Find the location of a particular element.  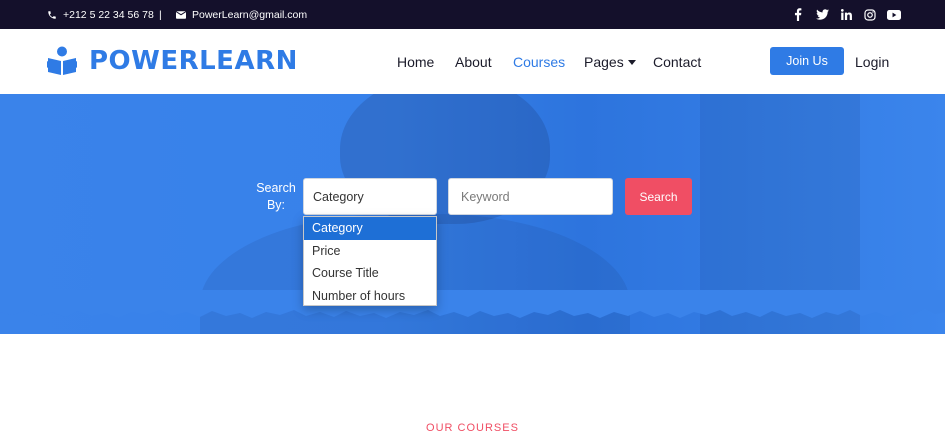

caret-down-icon is located at coordinates (631, 62).